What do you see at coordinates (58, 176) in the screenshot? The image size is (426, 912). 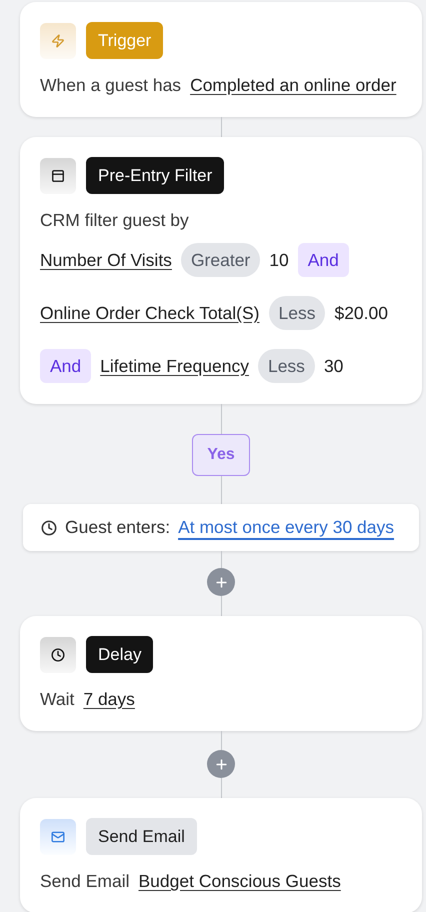 I see `panel-icon` at bounding box center [58, 176].